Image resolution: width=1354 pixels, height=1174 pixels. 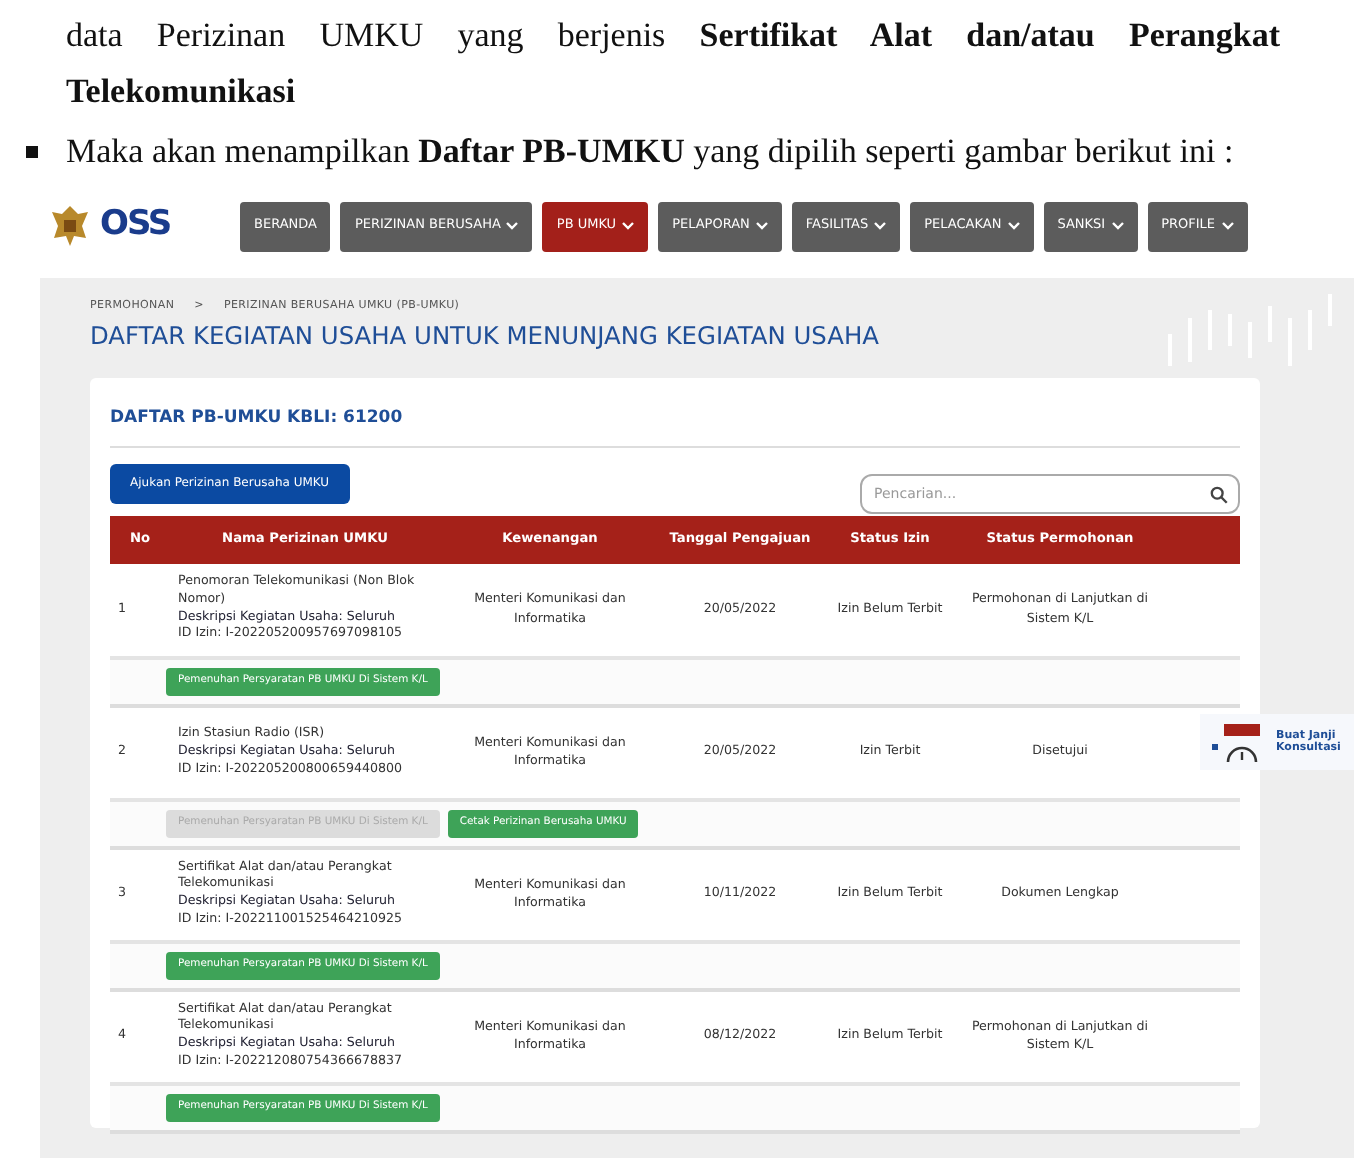 I want to click on page-title: DAFTAR KEGIATAN USAHA UNTUK MENUNJANG KEGIATAN USAHA, so click(x=485, y=337).